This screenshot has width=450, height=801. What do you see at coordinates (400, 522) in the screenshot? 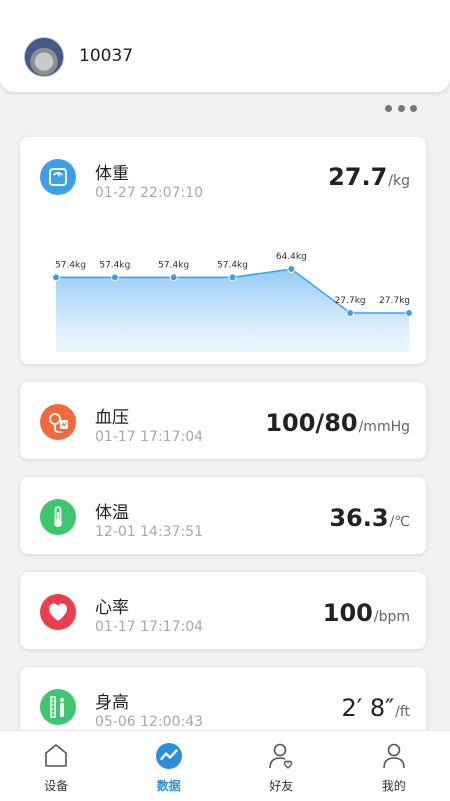
I see `temperature-unit: /℃` at bounding box center [400, 522].